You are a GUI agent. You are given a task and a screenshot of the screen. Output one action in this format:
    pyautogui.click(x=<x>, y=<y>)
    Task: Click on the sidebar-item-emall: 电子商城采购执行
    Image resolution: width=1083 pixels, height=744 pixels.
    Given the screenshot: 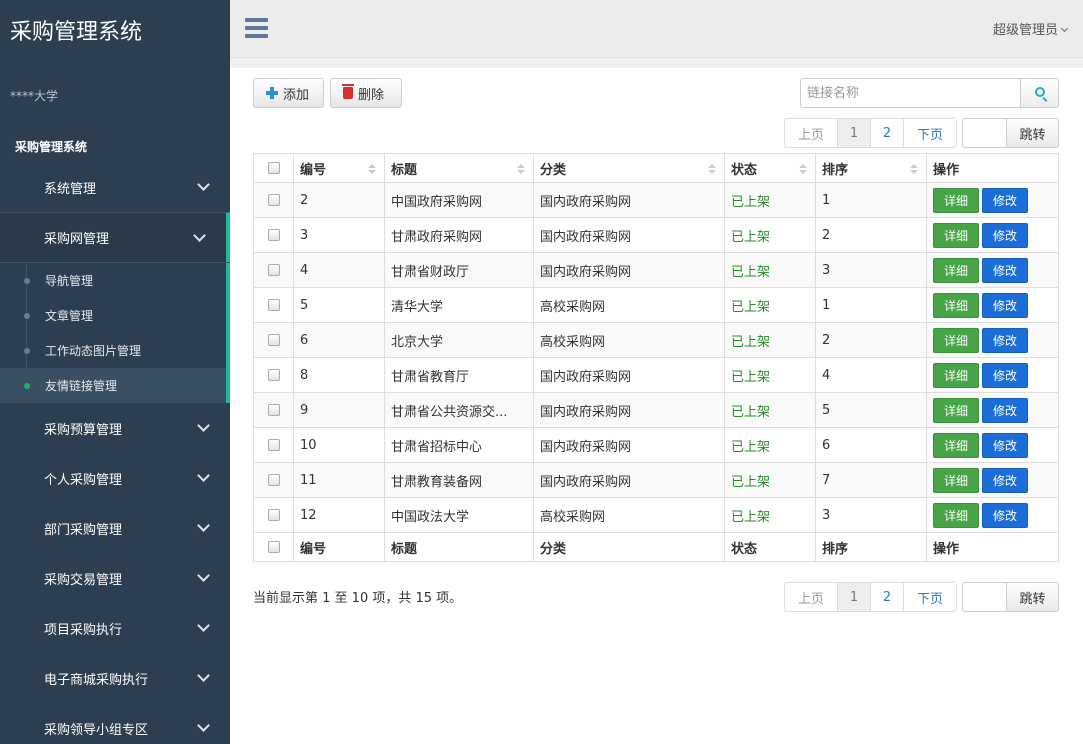 What is the action you would take?
    pyautogui.click(x=115, y=678)
    